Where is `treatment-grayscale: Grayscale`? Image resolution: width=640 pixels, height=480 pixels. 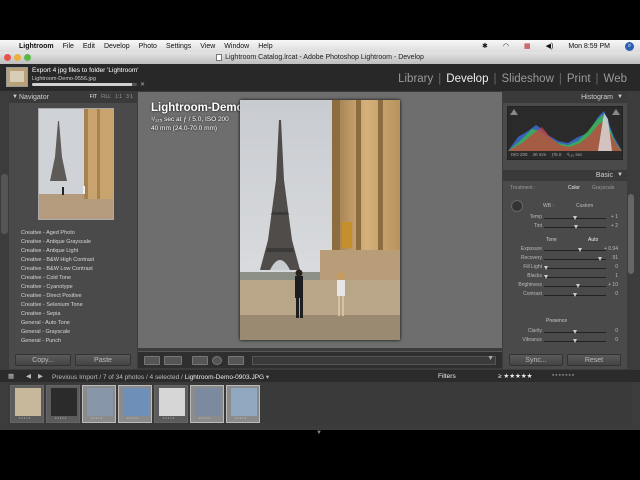 treatment-grayscale: Grayscale is located at coordinates (603, 188).